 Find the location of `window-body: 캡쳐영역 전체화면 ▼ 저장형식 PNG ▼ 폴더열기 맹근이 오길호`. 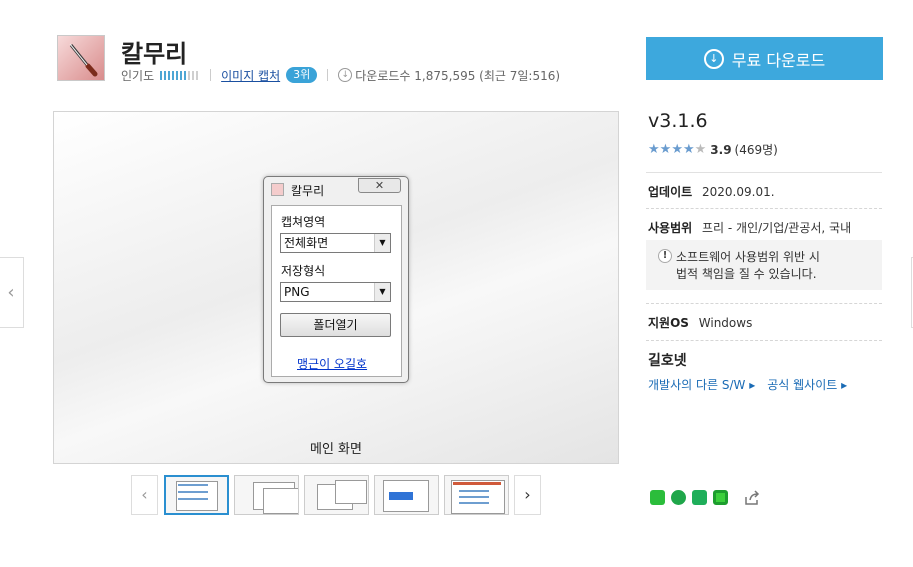

window-body: 캡쳐영역 전체화면 ▼ 저장형식 PNG ▼ 폴더열기 맹근이 오길호 is located at coordinates (336, 291).